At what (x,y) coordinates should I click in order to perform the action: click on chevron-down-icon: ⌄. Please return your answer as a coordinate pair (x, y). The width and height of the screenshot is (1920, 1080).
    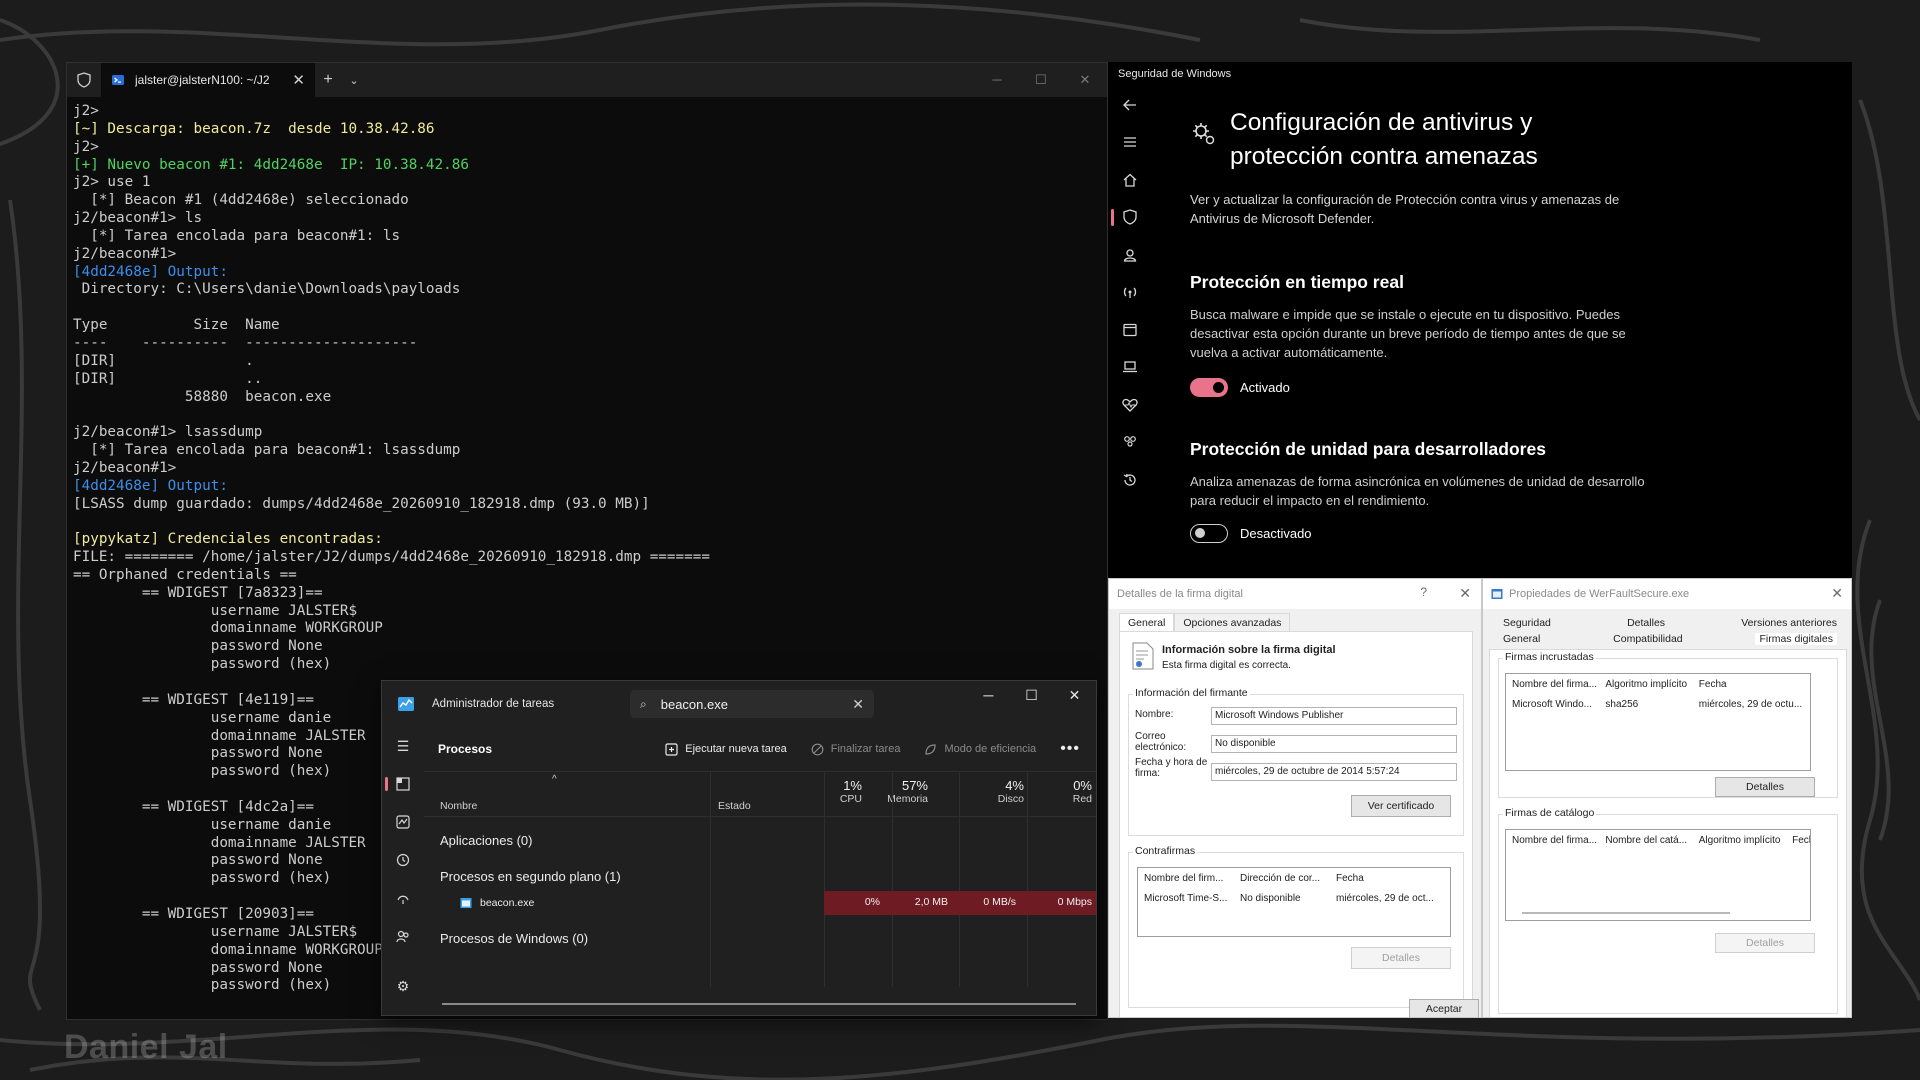
    Looking at the image, I should click on (354, 80).